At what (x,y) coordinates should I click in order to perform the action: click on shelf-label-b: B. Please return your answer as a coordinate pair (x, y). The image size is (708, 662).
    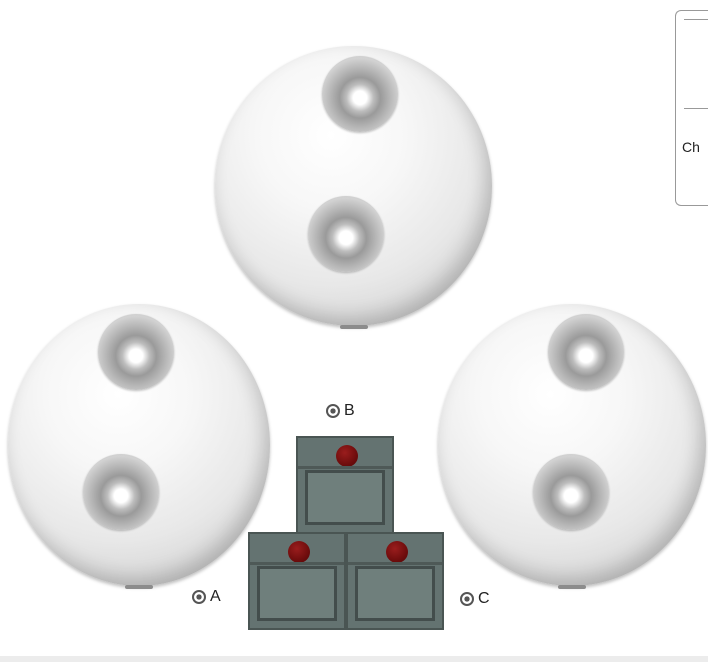
    Looking at the image, I should click on (340, 411).